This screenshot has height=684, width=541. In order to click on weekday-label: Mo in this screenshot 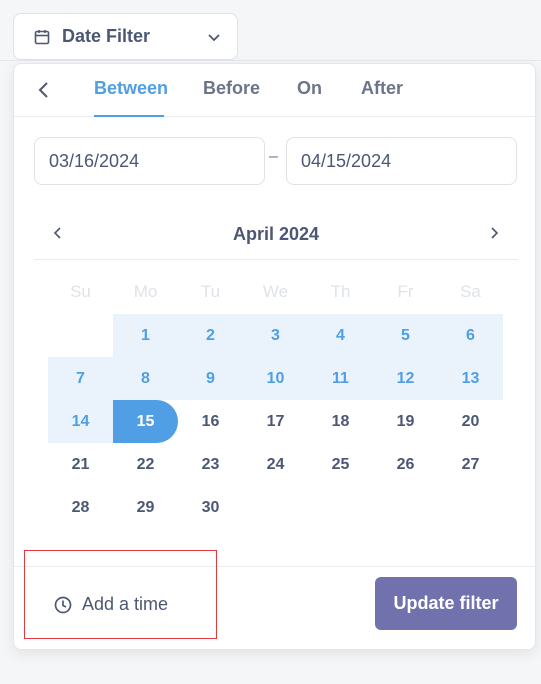, I will do `click(145, 291)`.